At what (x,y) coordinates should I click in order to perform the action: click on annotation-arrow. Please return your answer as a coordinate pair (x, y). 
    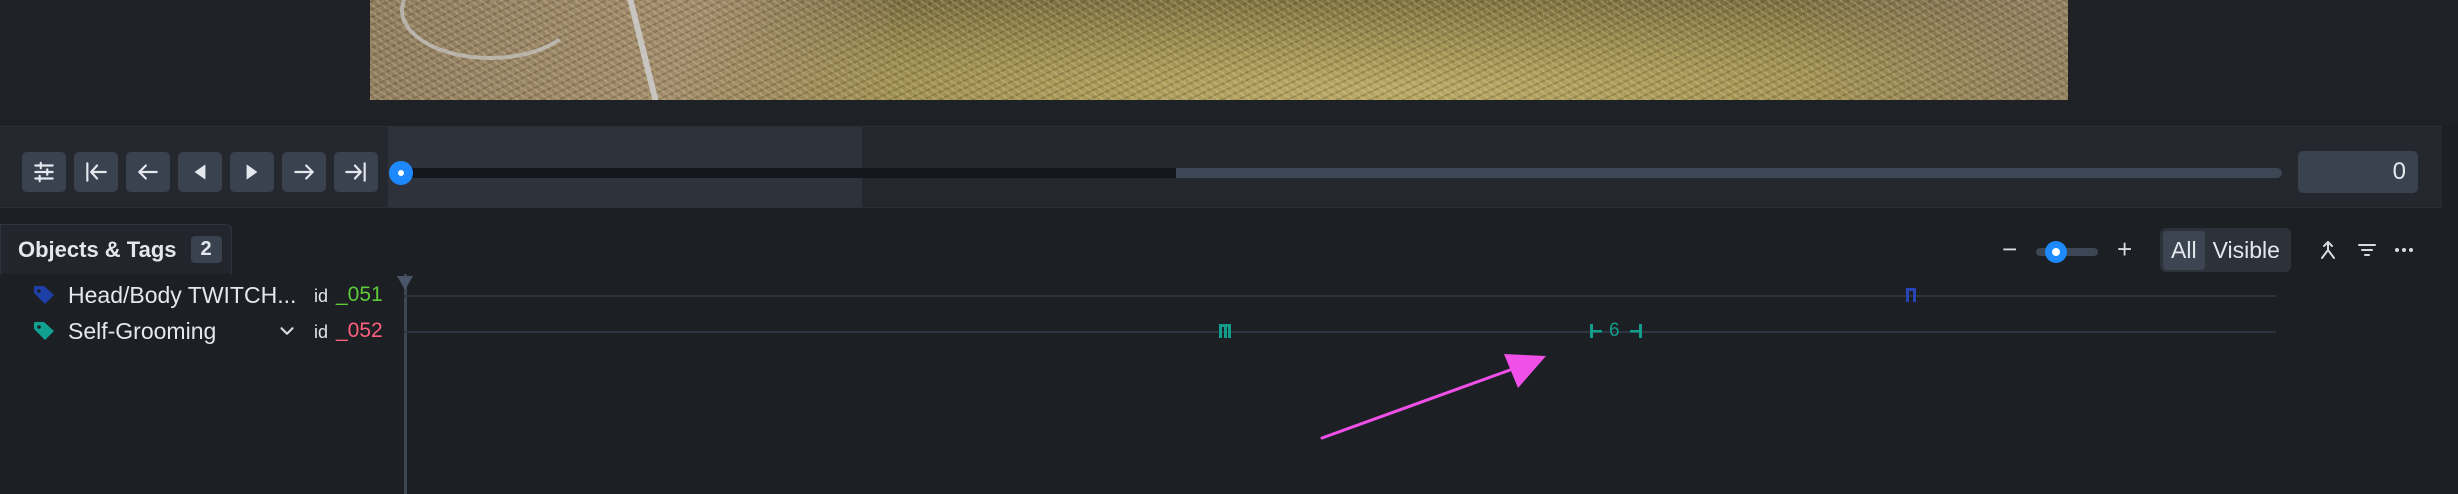
    Looking at the image, I should click on (1433, 397).